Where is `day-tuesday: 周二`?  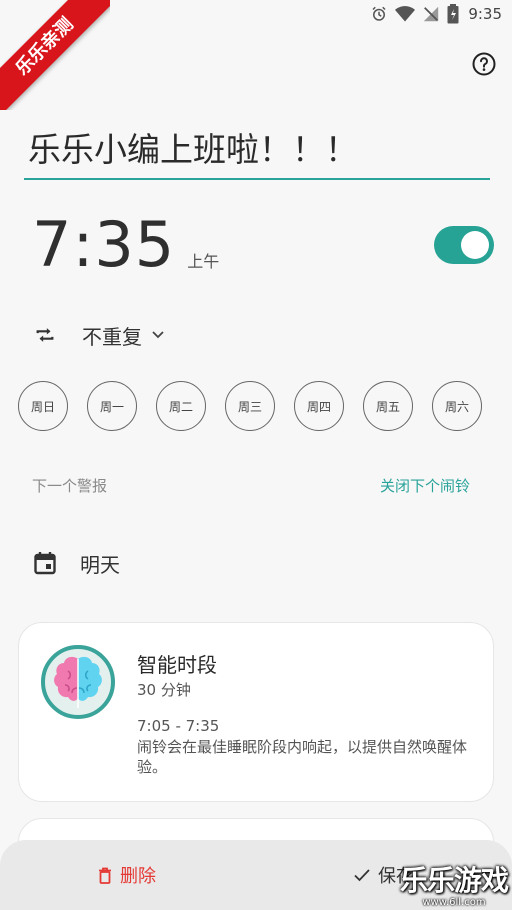
day-tuesday: 周二 is located at coordinates (181, 406).